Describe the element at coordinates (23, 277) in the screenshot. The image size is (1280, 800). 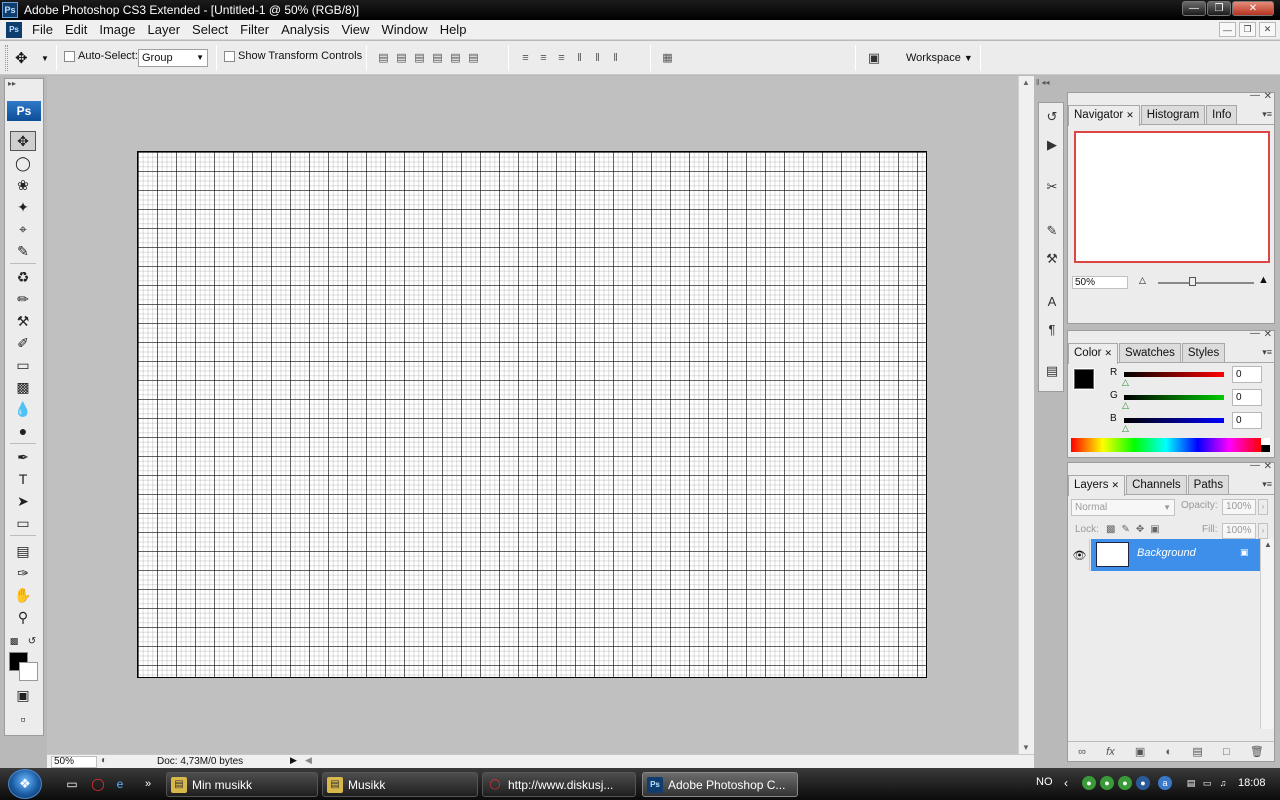
I see `healing-brush-icon: ♻` at that location.